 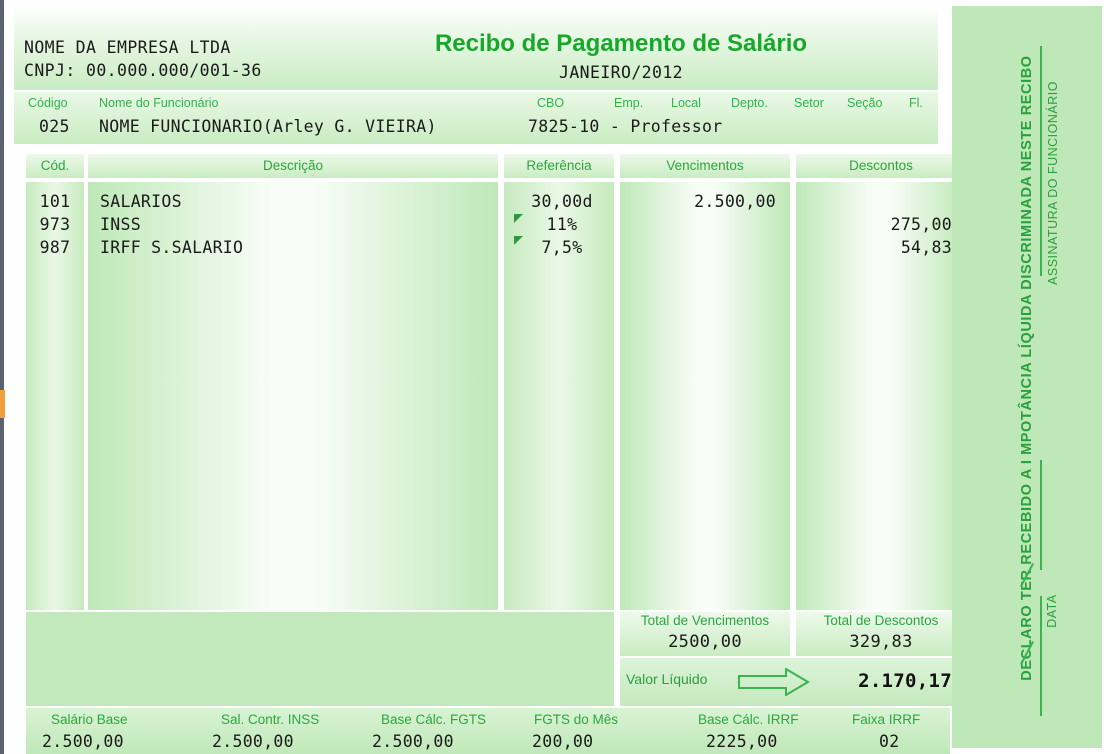 What do you see at coordinates (2, 377) in the screenshot?
I see `window-left-rule` at bounding box center [2, 377].